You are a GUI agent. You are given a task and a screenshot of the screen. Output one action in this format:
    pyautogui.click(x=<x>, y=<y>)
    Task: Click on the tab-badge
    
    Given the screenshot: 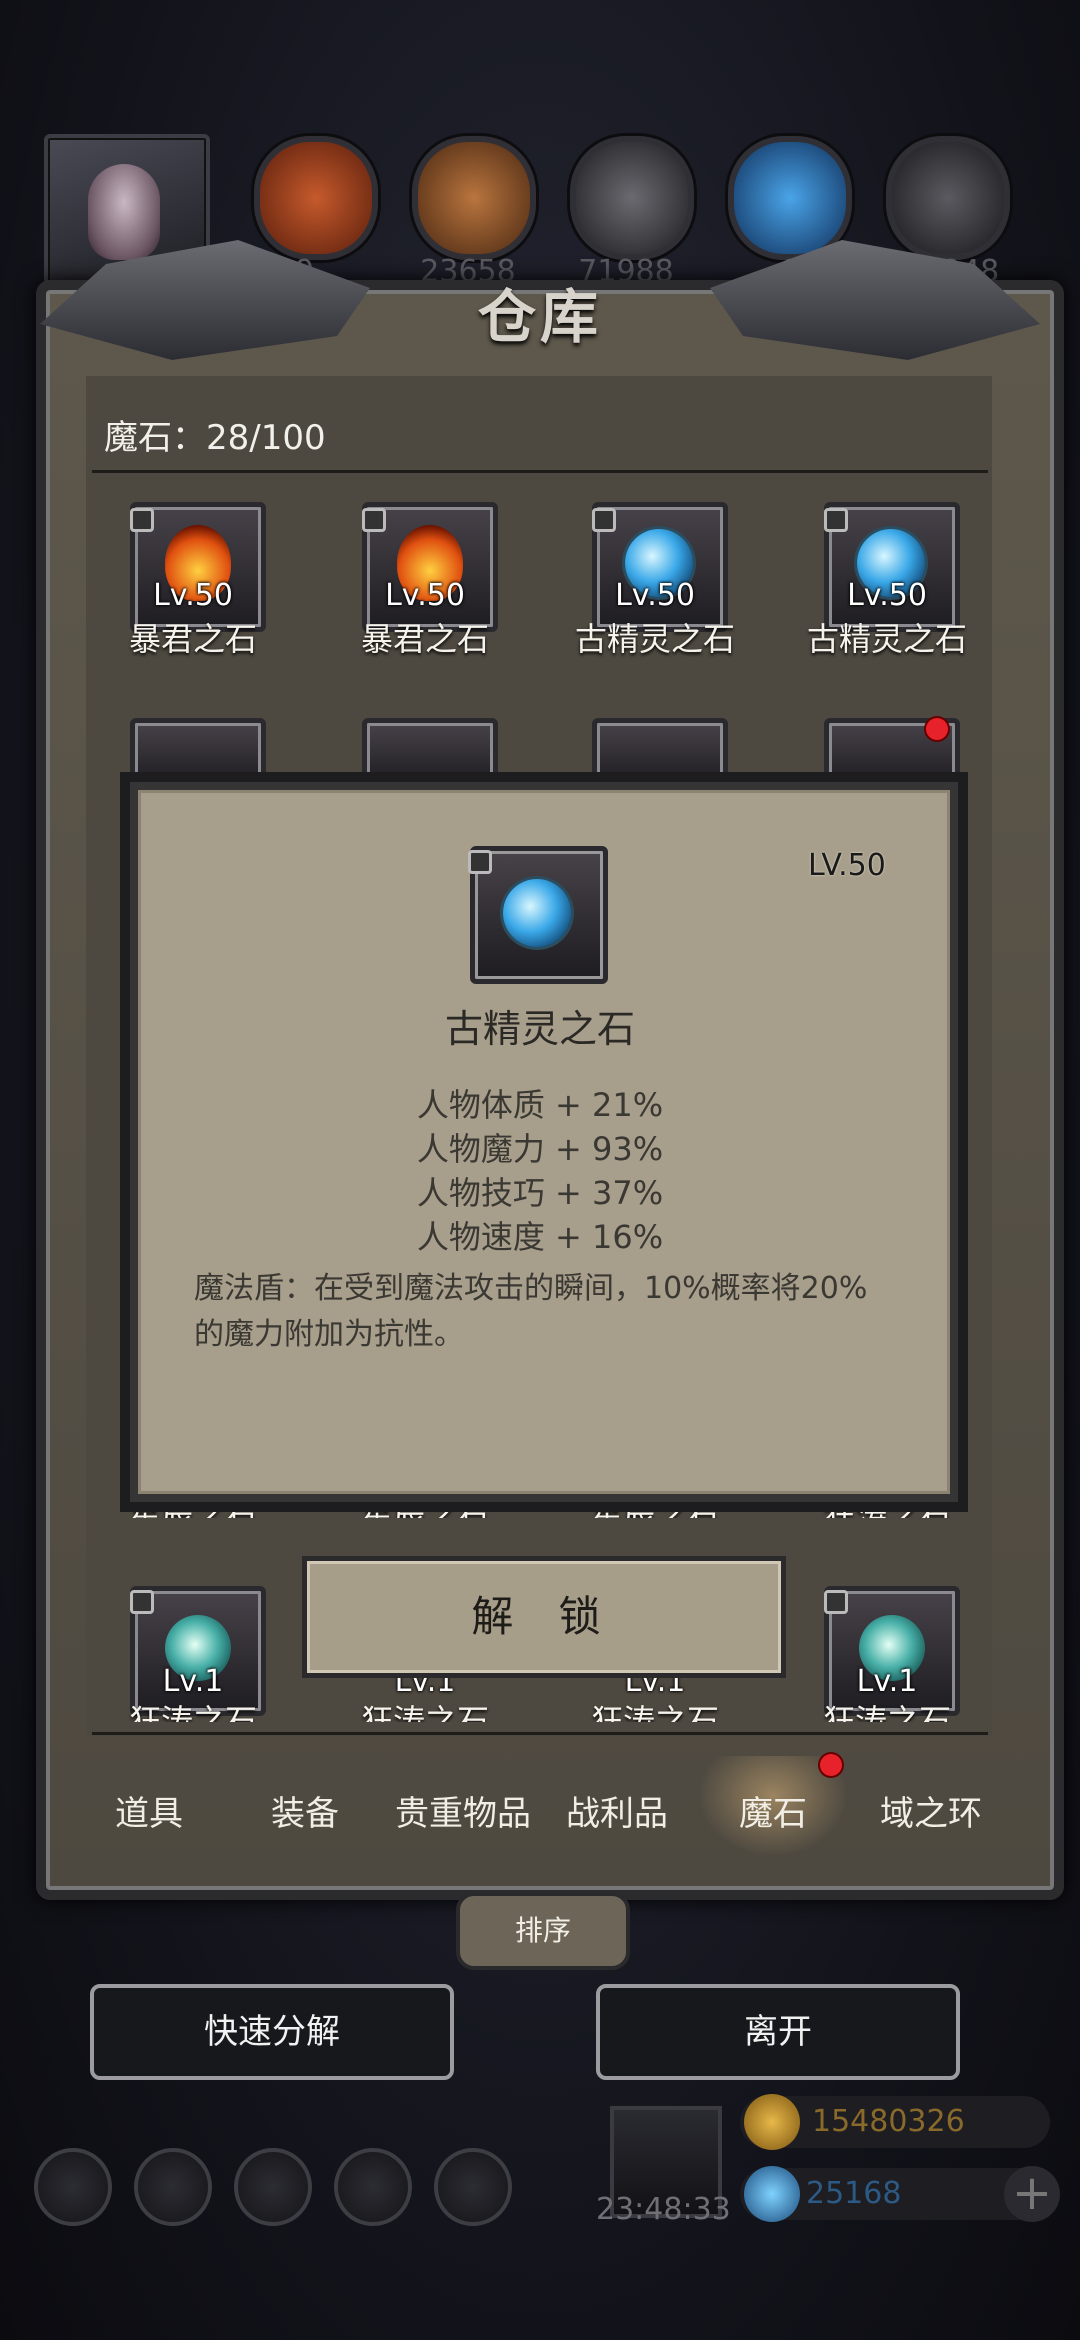 What is the action you would take?
    pyautogui.click(x=831, y=1765)
    